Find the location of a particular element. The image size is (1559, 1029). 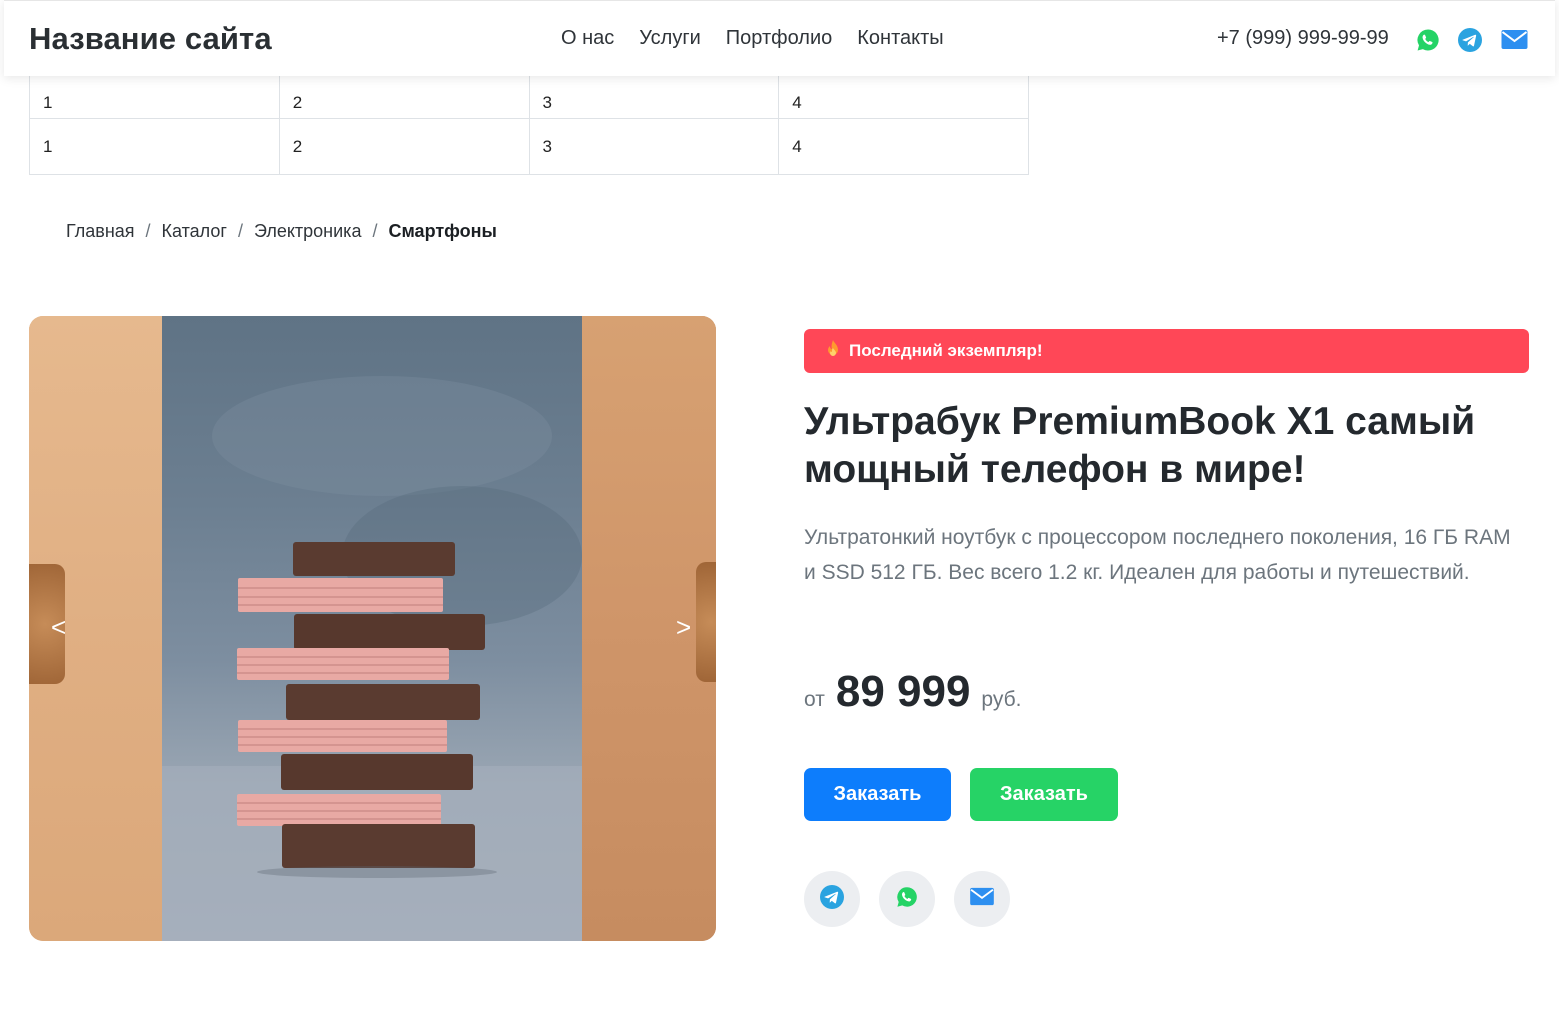

breadcrumb-home: Главная is located at coordinates (100, 231).